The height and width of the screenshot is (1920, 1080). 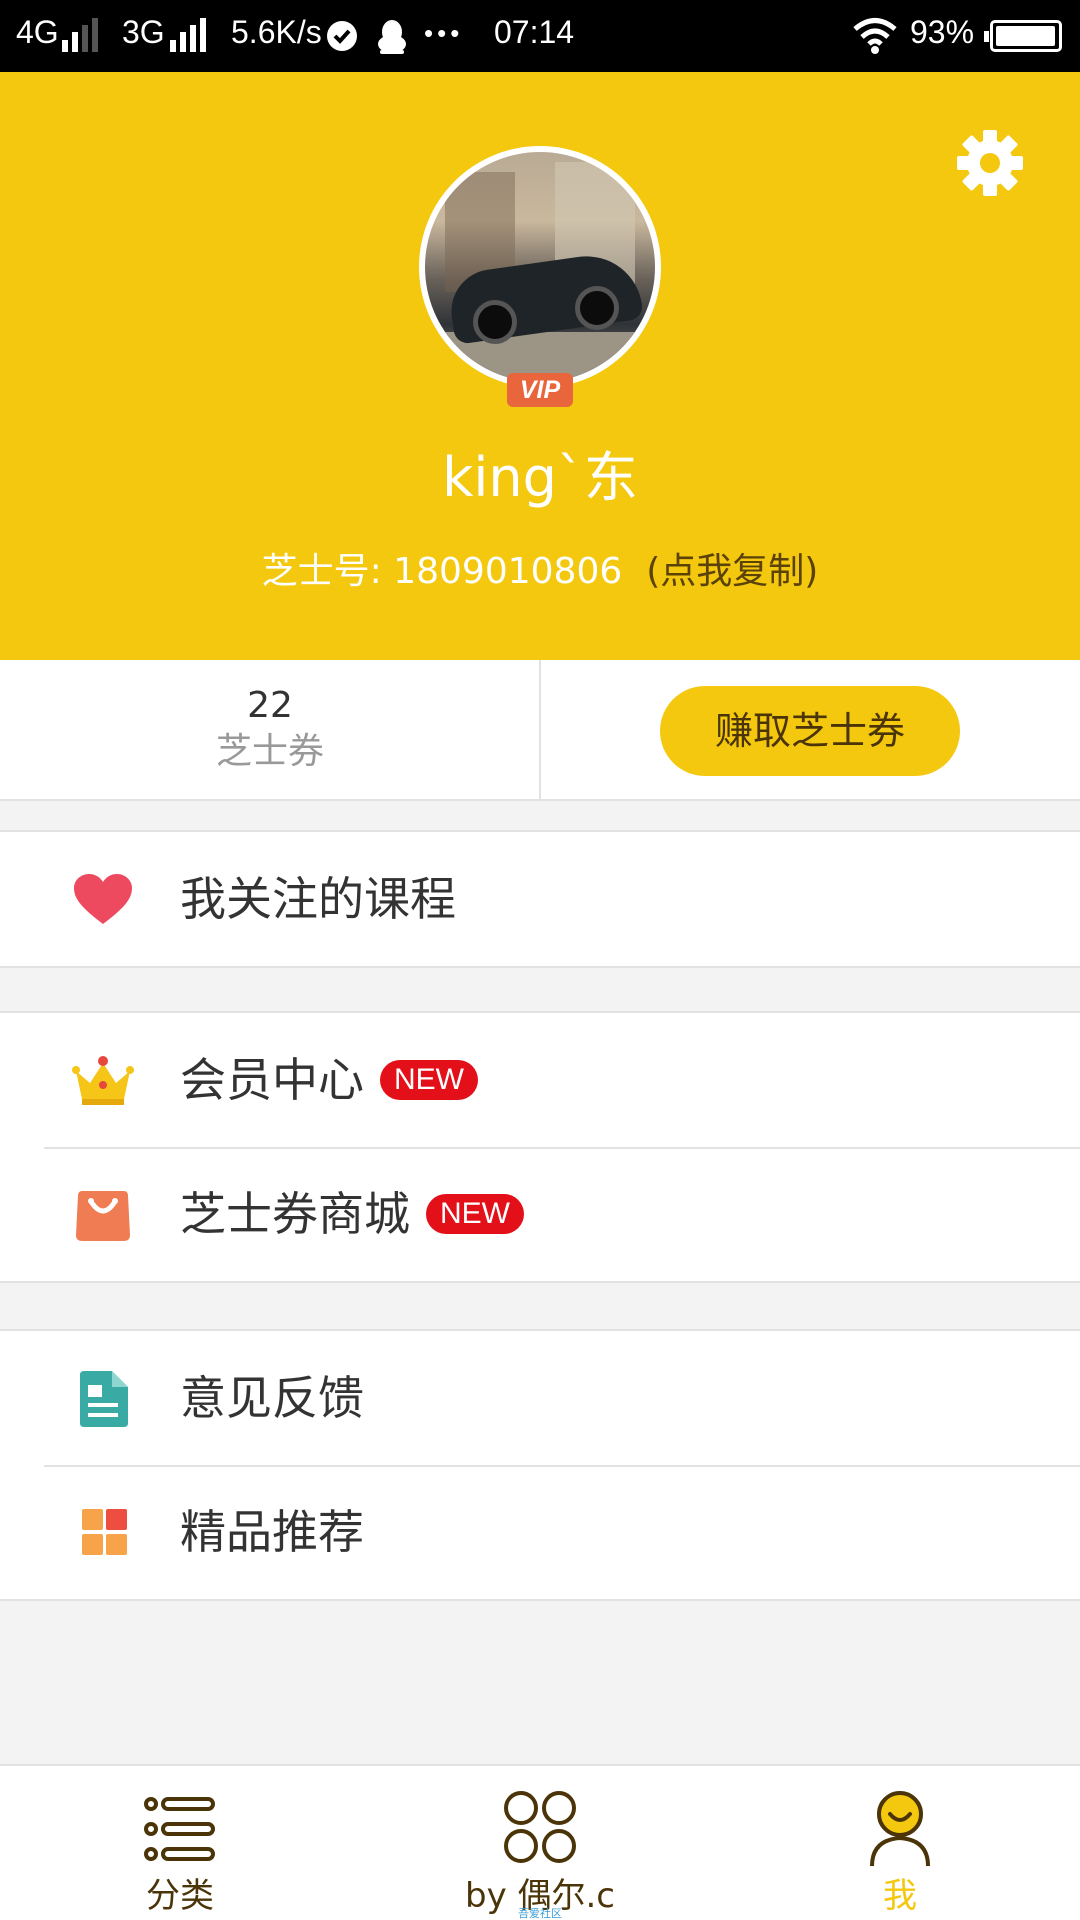 What do you see at coordinates (540, 390) in the screenshot?
I see `vip-badge: VIP` at bounding box center [540, 390].